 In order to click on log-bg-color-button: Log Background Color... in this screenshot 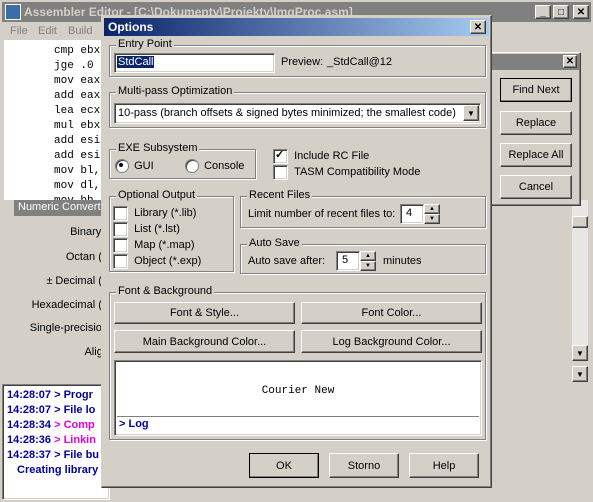, I will do `click(391, 341)`.